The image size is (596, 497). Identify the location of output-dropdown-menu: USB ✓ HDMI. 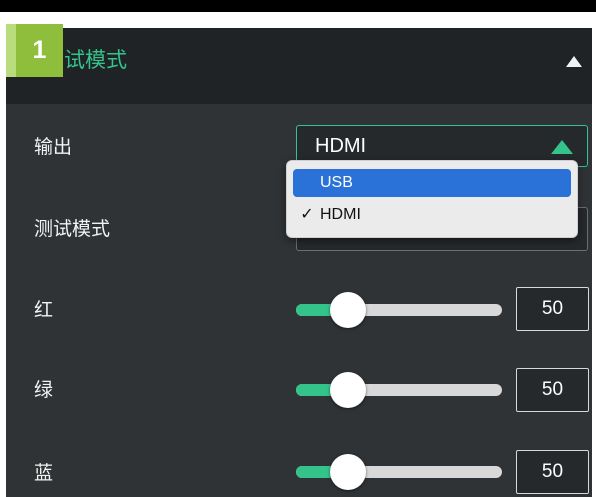
(432, 199).